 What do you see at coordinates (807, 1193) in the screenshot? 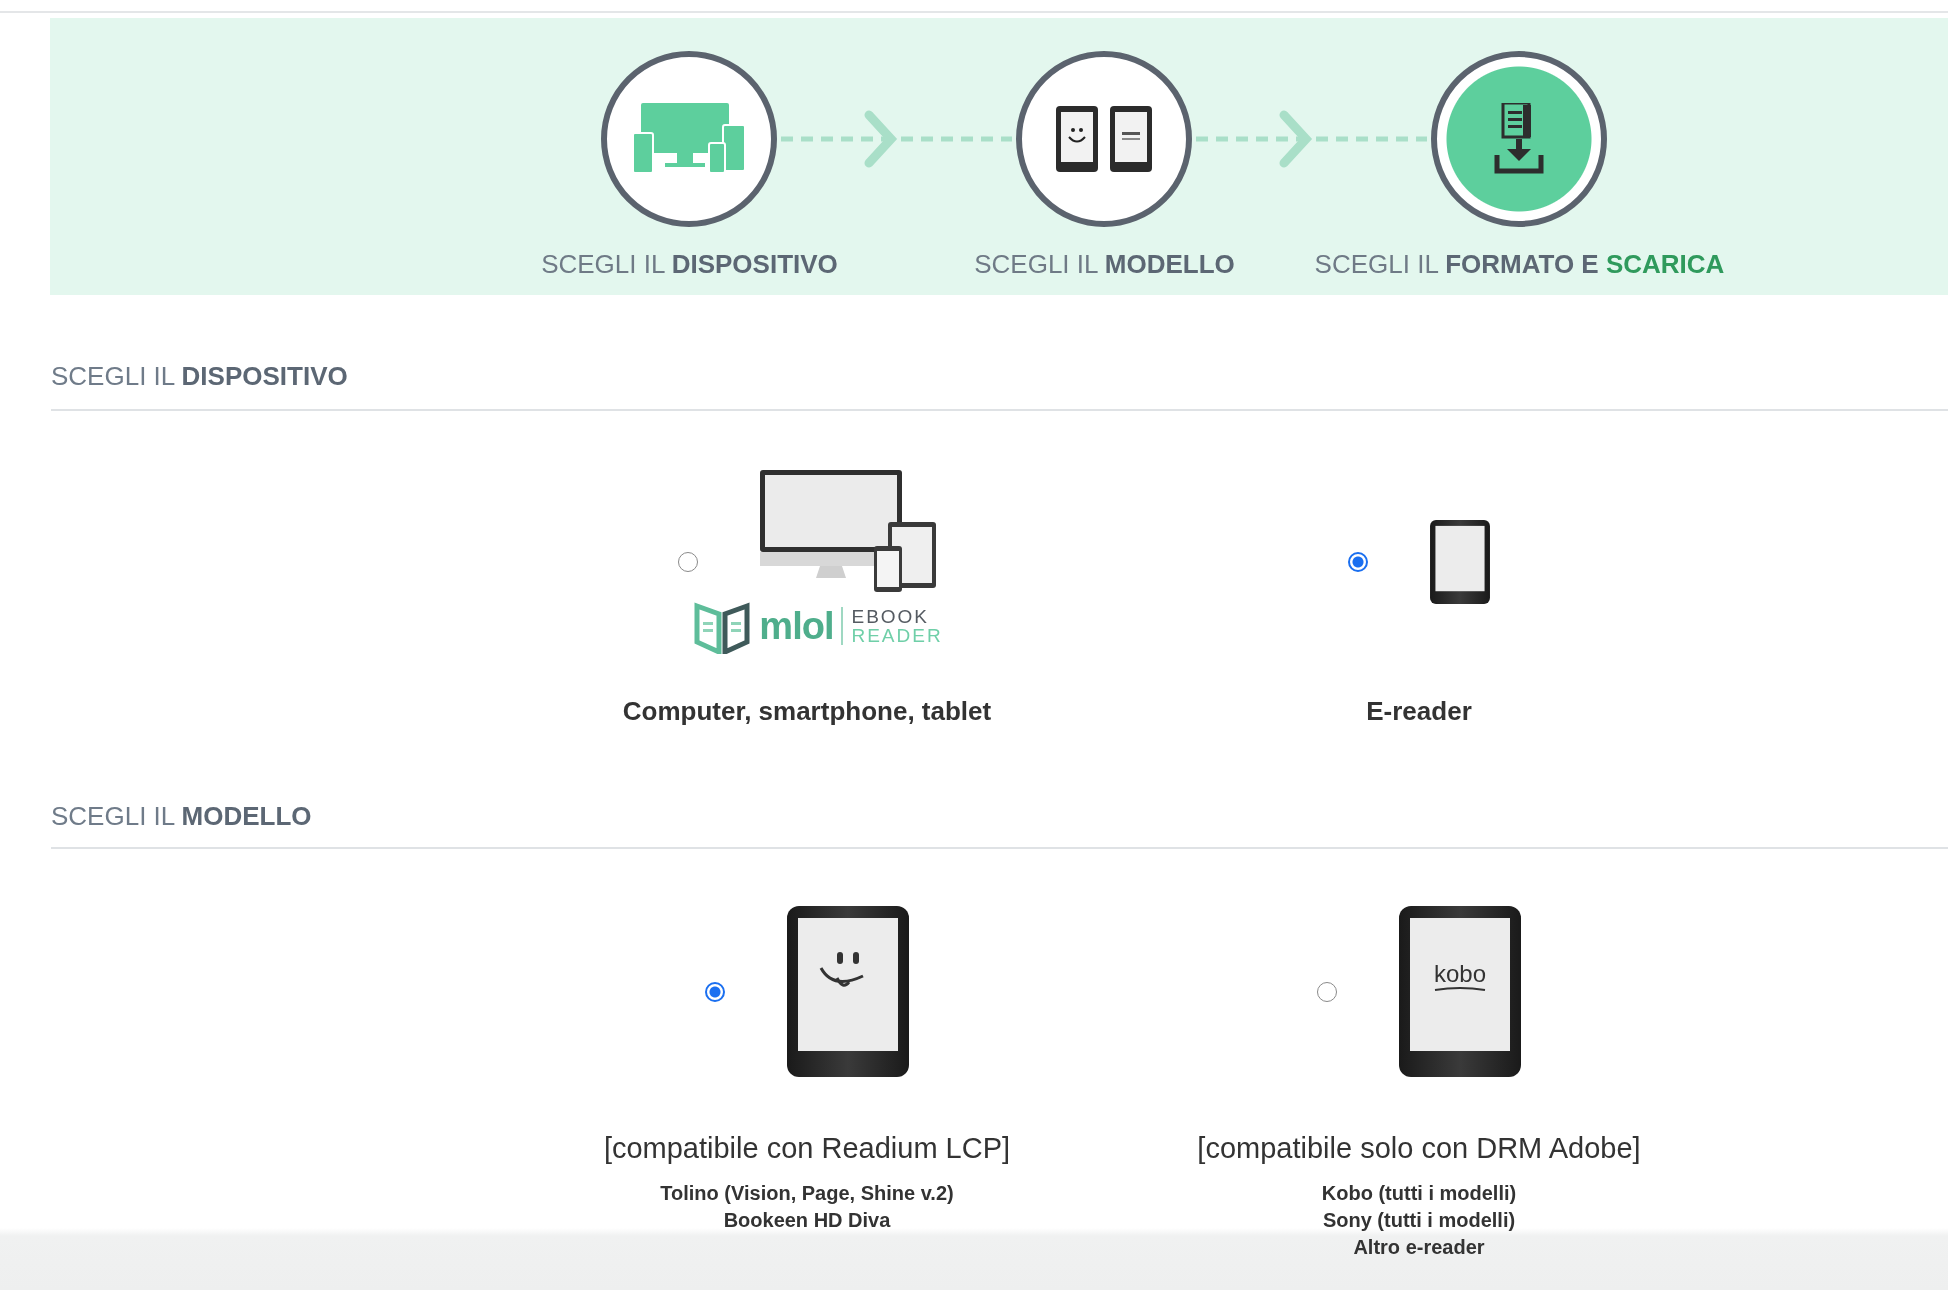
I see `model-list-item: Tolino (Vision, Page, Shine v.2)` at bounding box center [807, 1193].